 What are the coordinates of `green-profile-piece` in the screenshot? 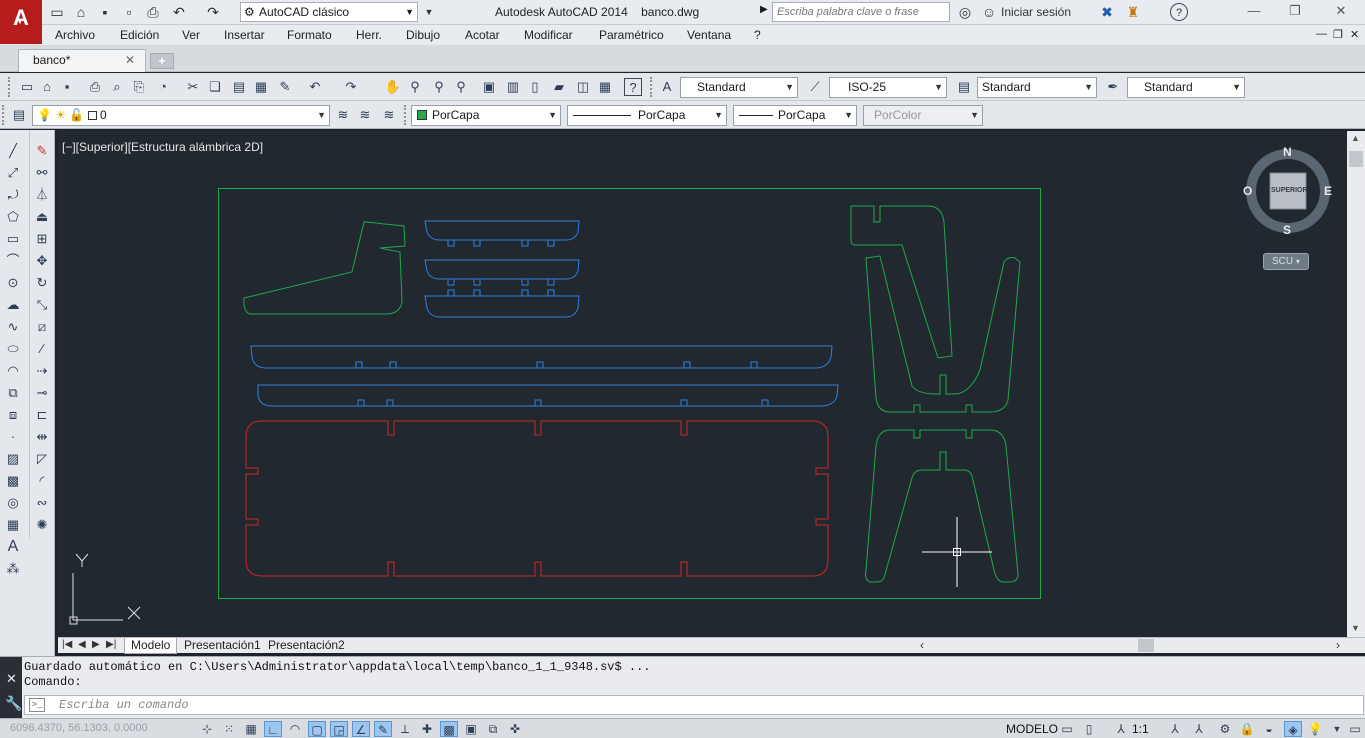 It's located at (324, 268).